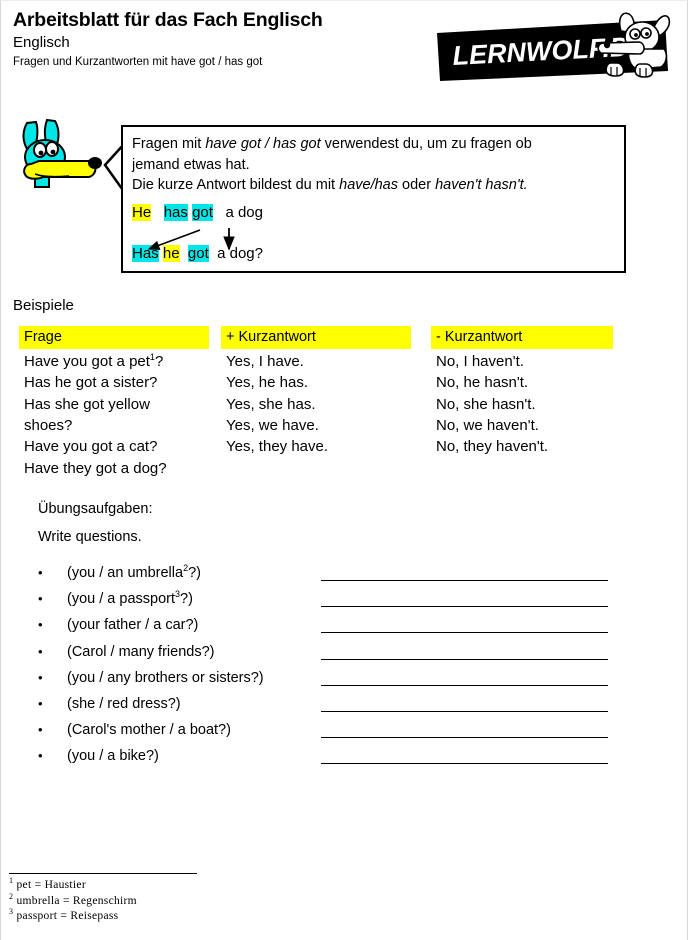 This screenshot has height=940, width=688. What do you see at coordinates (175, 212) in the screenshot?
I see `statement-word-has: has` at bounding box center [175, 212].